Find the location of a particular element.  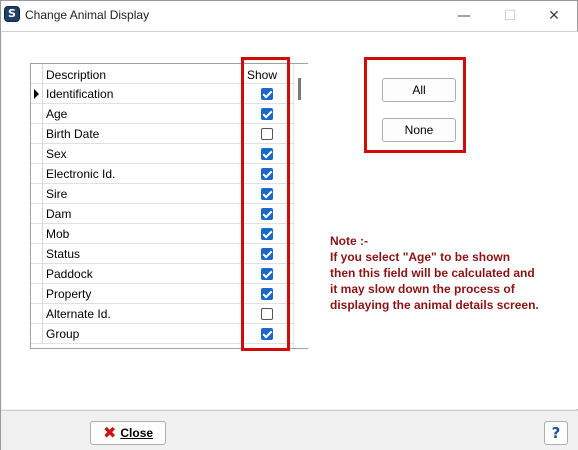

title-bar: S Change Animal Display — ☐ ✕ is located at coordinates (289, 16).